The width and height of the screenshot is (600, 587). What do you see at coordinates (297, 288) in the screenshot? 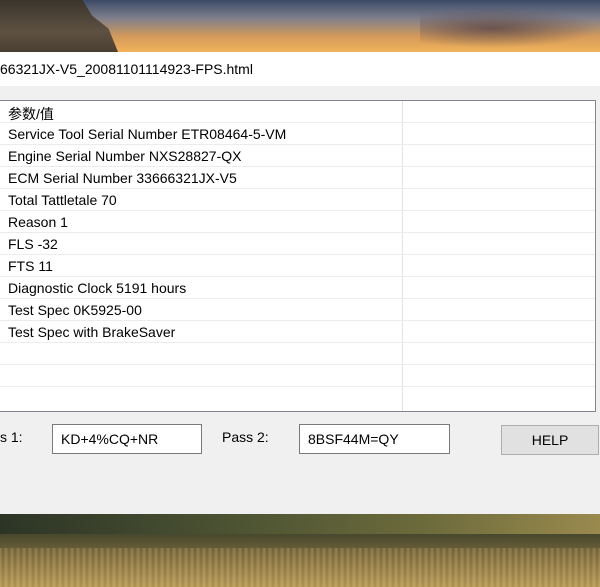
I see `list-item: Diagnostic Clock 5191 hours` at bounding box center [297, 288].